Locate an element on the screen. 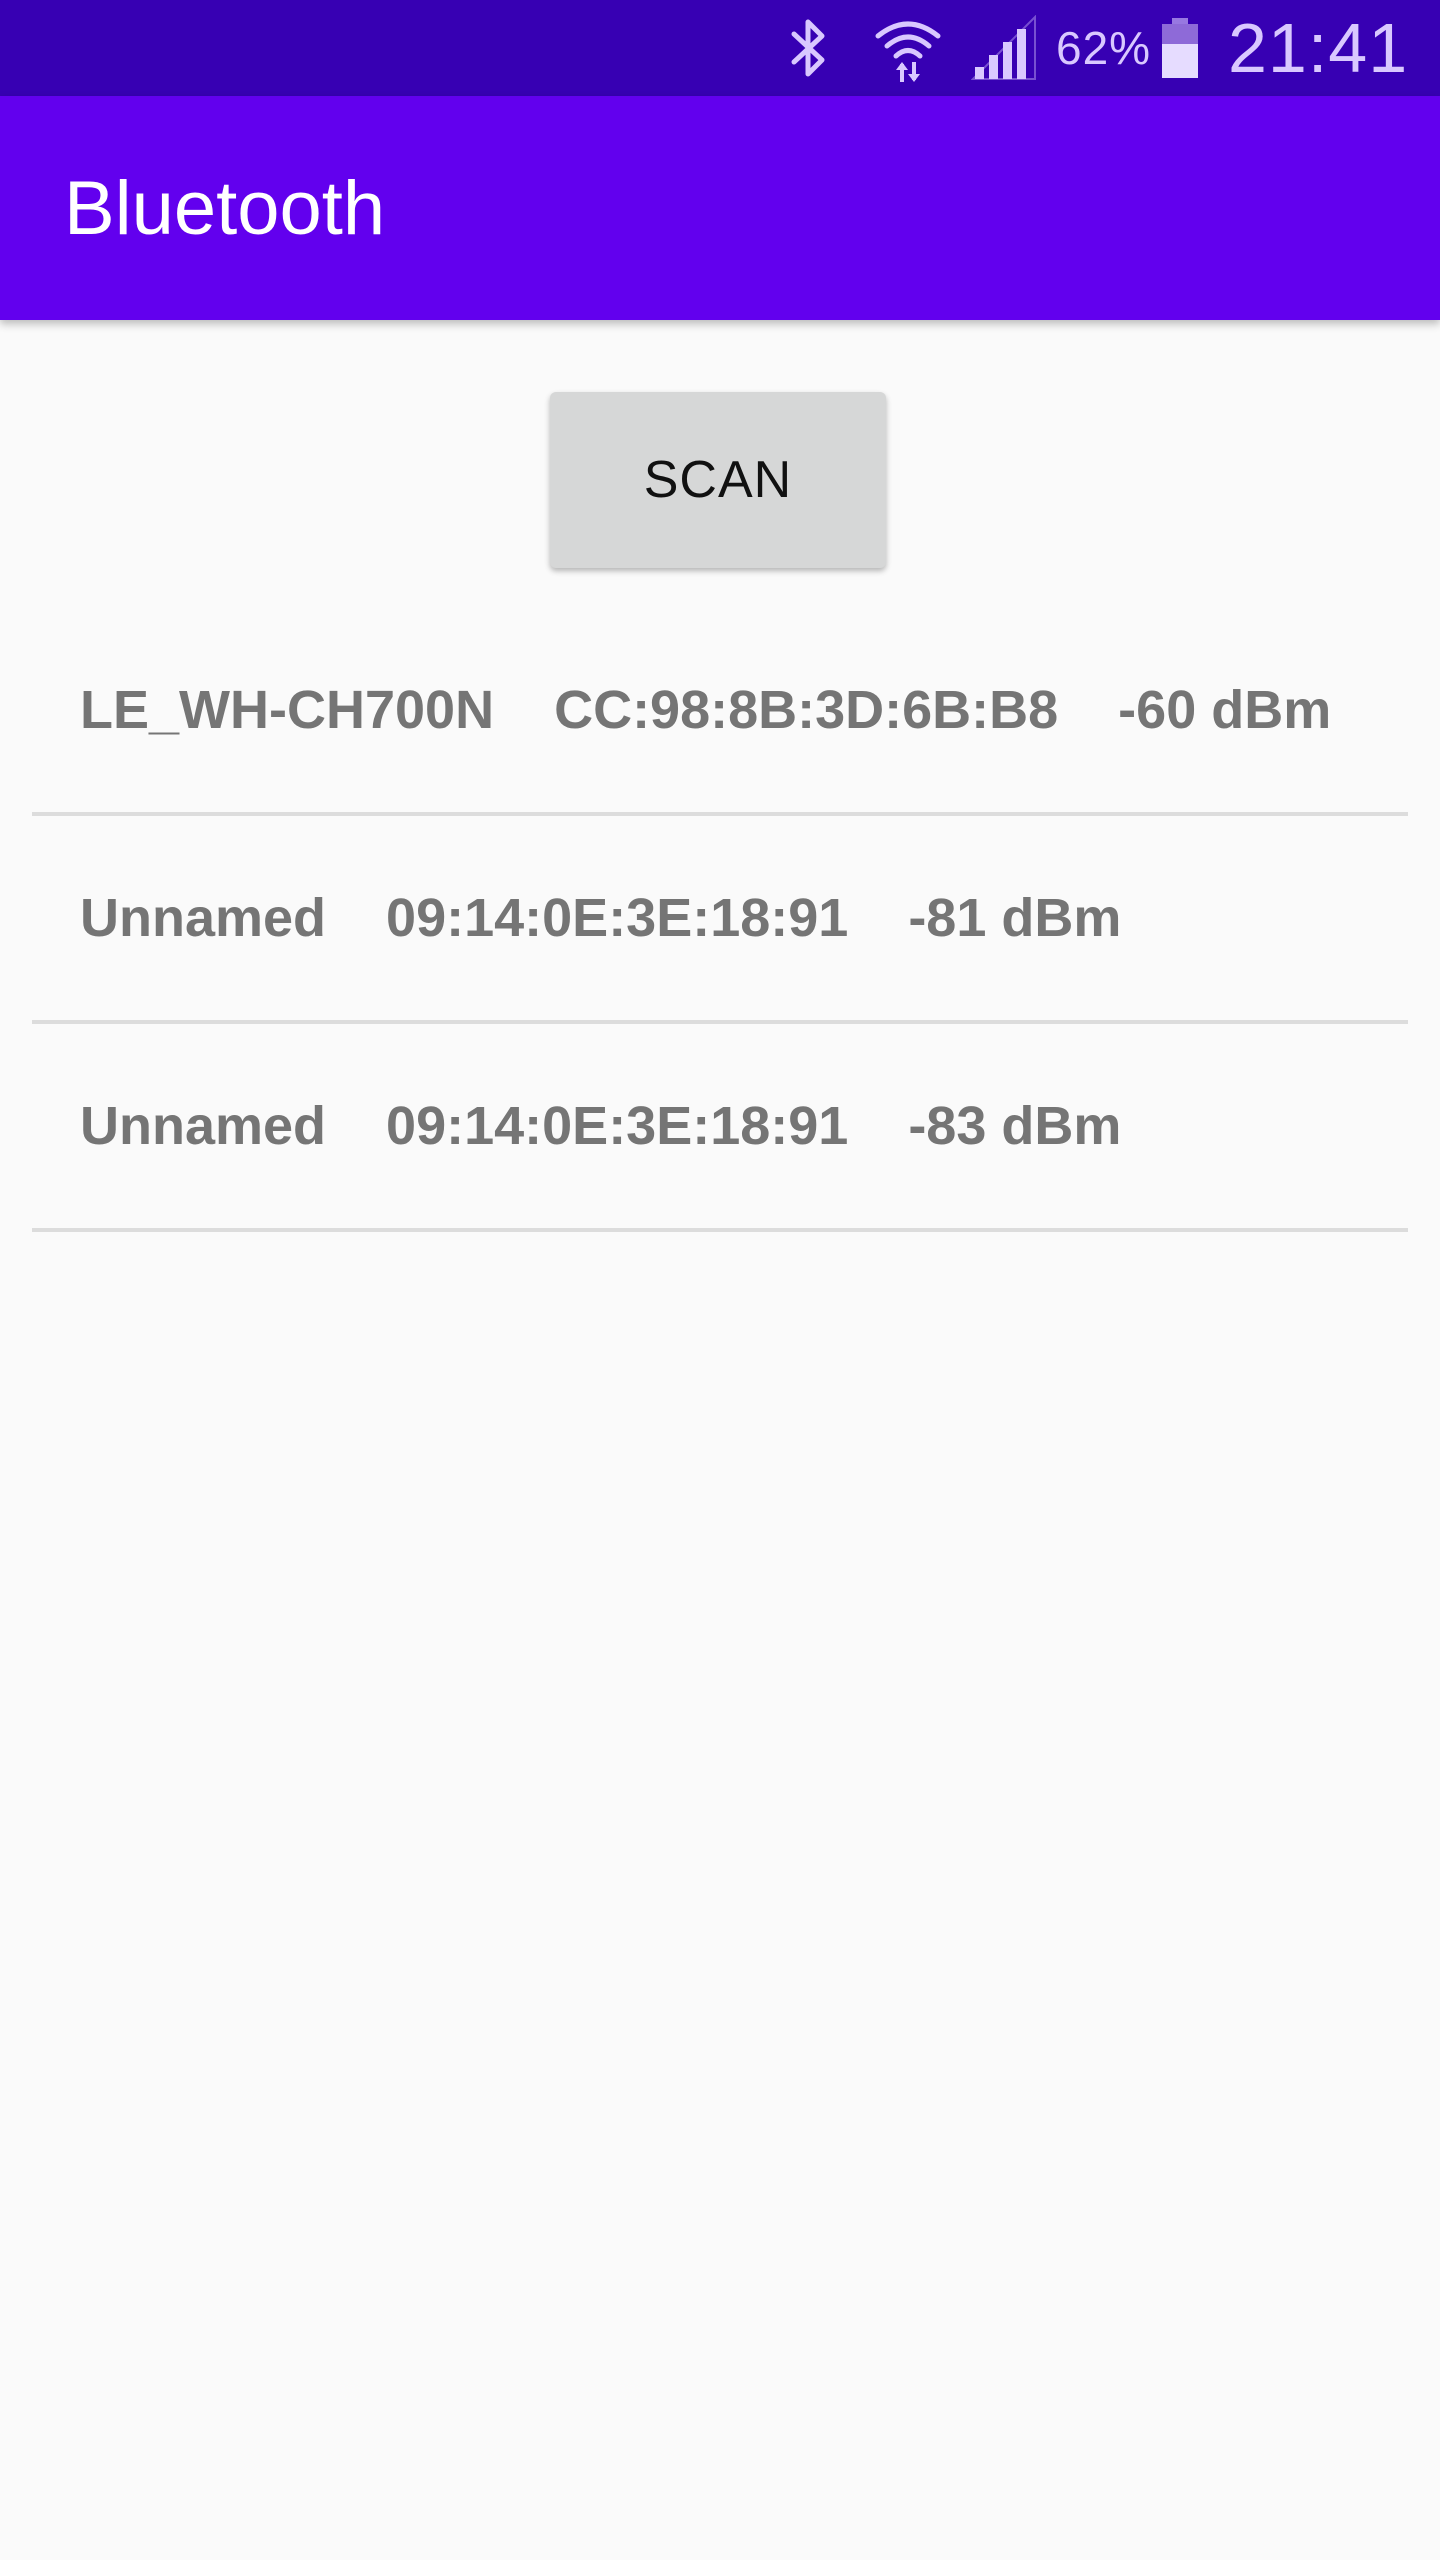 This screenshot has width=1440, height=2560. device-list-item: Unnamed 09:14:0E:3E:18:91 -83 dBm is located at coordinates (720, 1128).